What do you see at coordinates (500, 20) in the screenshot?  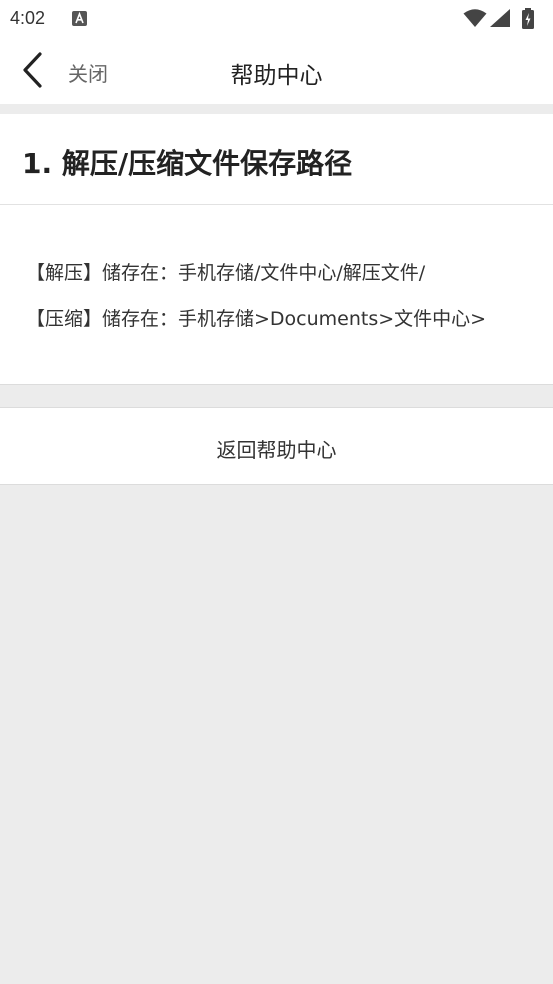 I see `signal-icon` at bounding box center [500, 20].